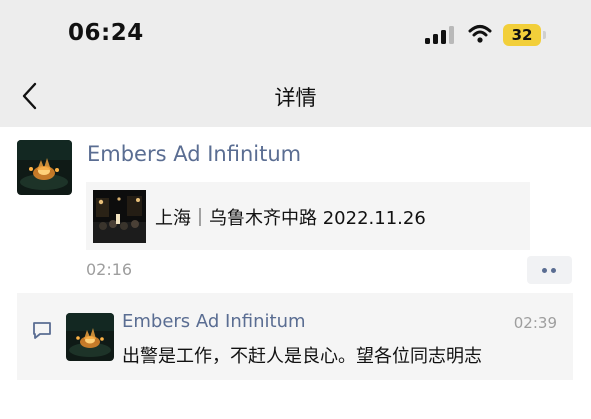  I want to click on status-bar-time: 06:24, so click(106, 33).